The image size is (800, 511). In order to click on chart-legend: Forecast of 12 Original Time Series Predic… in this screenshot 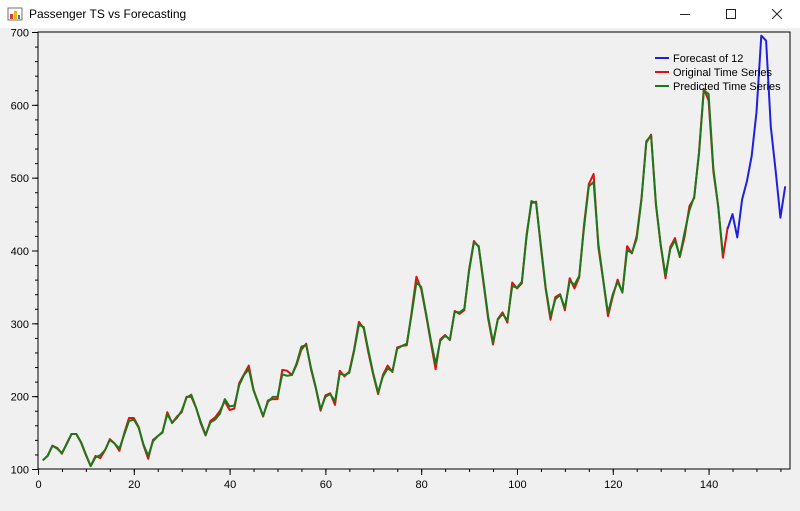, I will do `click(718, 73)`.